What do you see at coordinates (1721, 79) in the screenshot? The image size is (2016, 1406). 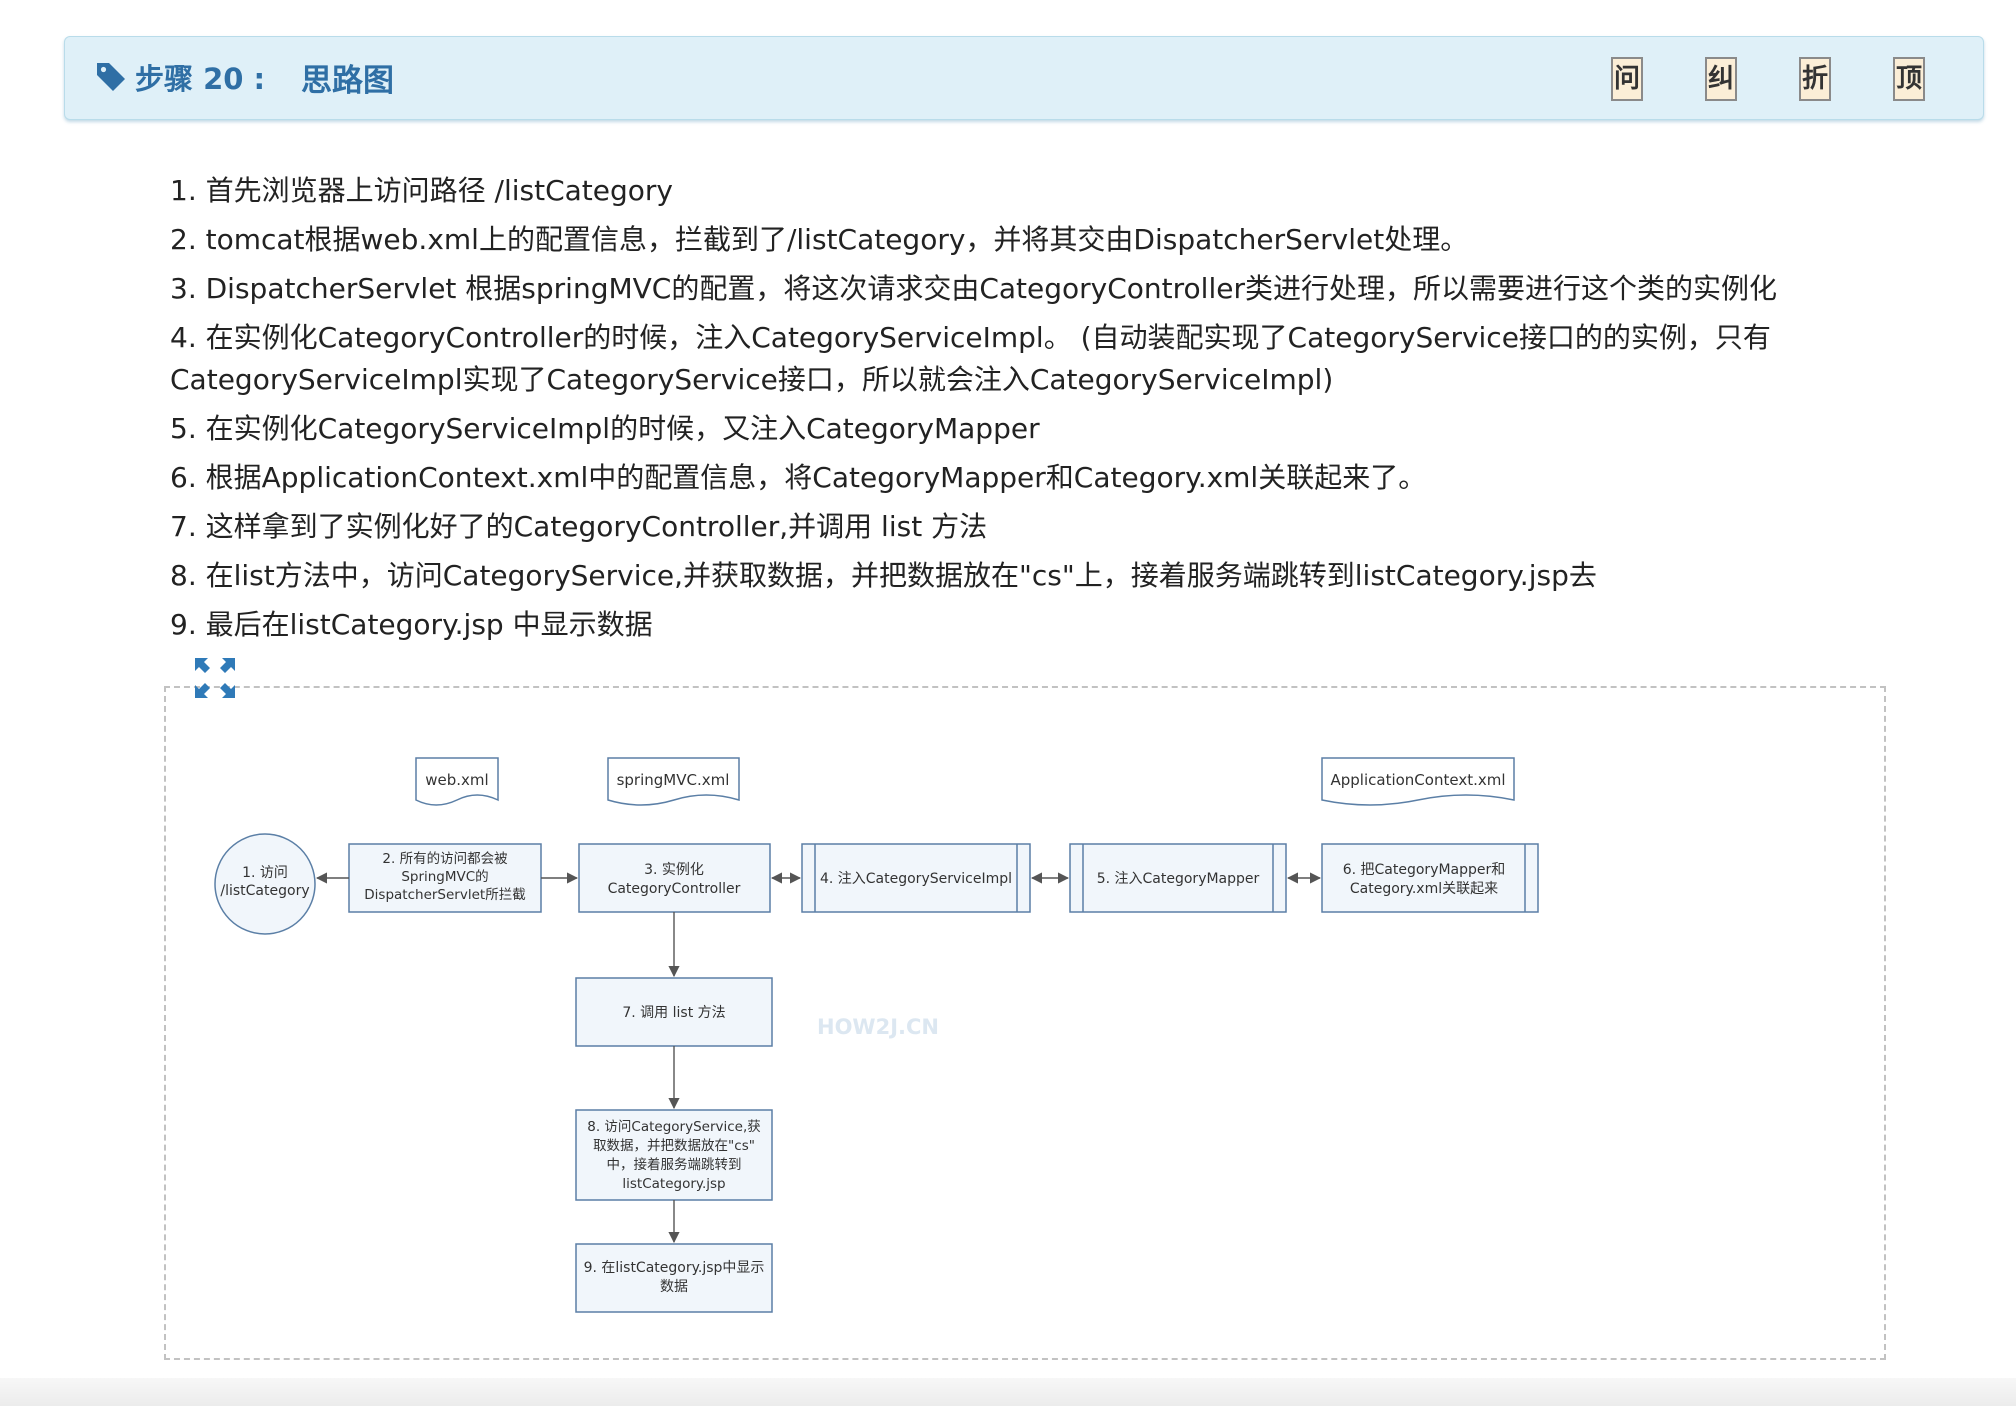 I see `correct-button: 纠` at bounding box center [1721, 79].